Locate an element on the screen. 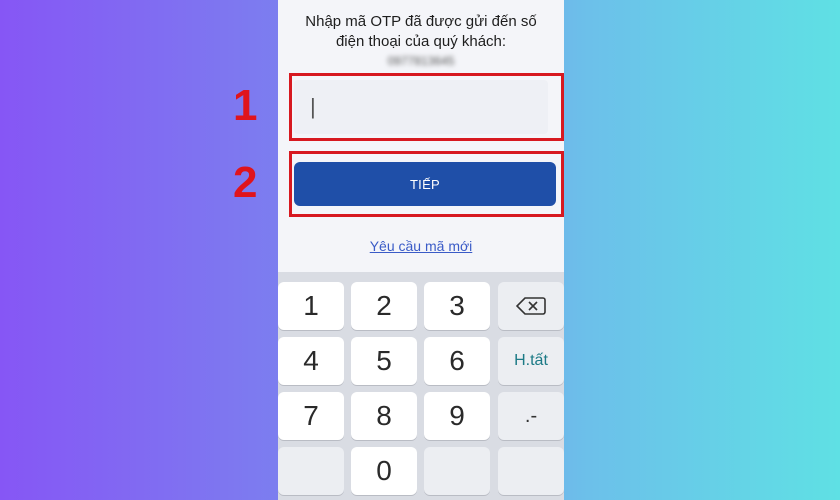 The height and width of the screenshot is (500, 840). key-8: 8 is located at coordinates (384, 416).